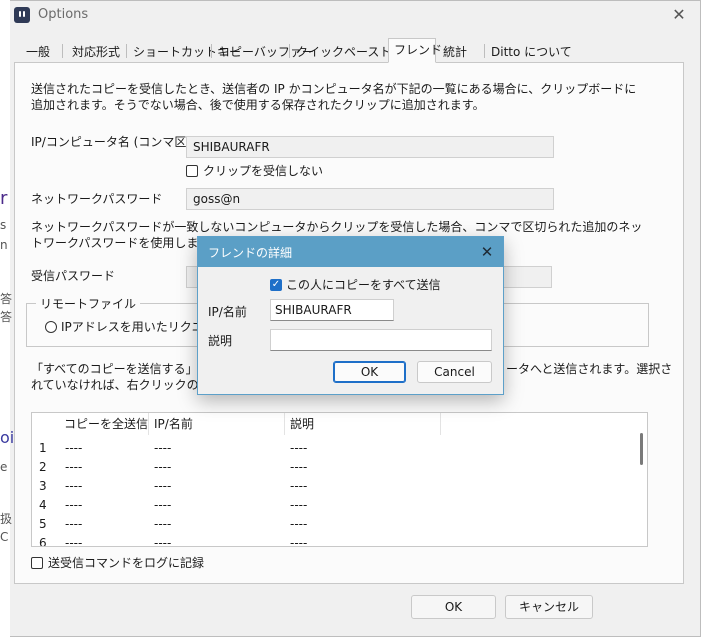 The width and height of the screenshot is (701, 637). Describe the element at coordinates (6, 519) in the screenshot. I see `background-text-fragment: 扱` at that location.